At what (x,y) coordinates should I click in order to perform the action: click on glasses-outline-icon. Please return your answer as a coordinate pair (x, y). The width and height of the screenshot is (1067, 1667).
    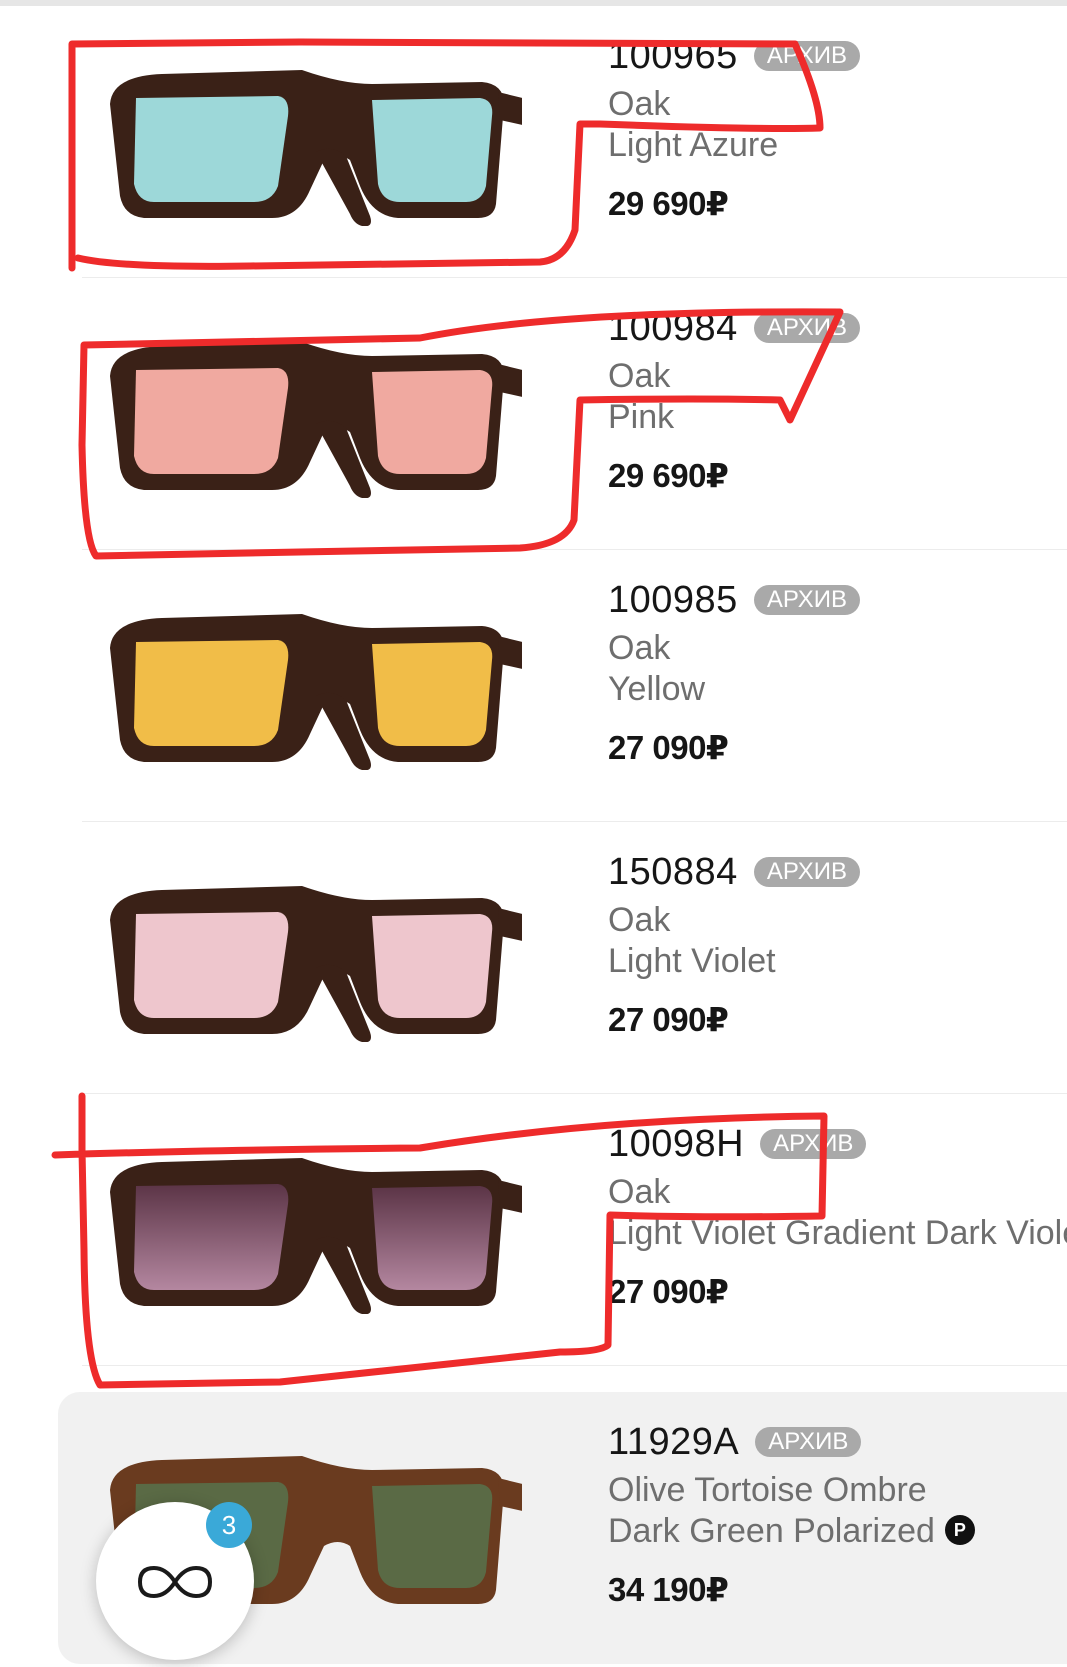
    Looking at the image, I should click on (175, 1582).